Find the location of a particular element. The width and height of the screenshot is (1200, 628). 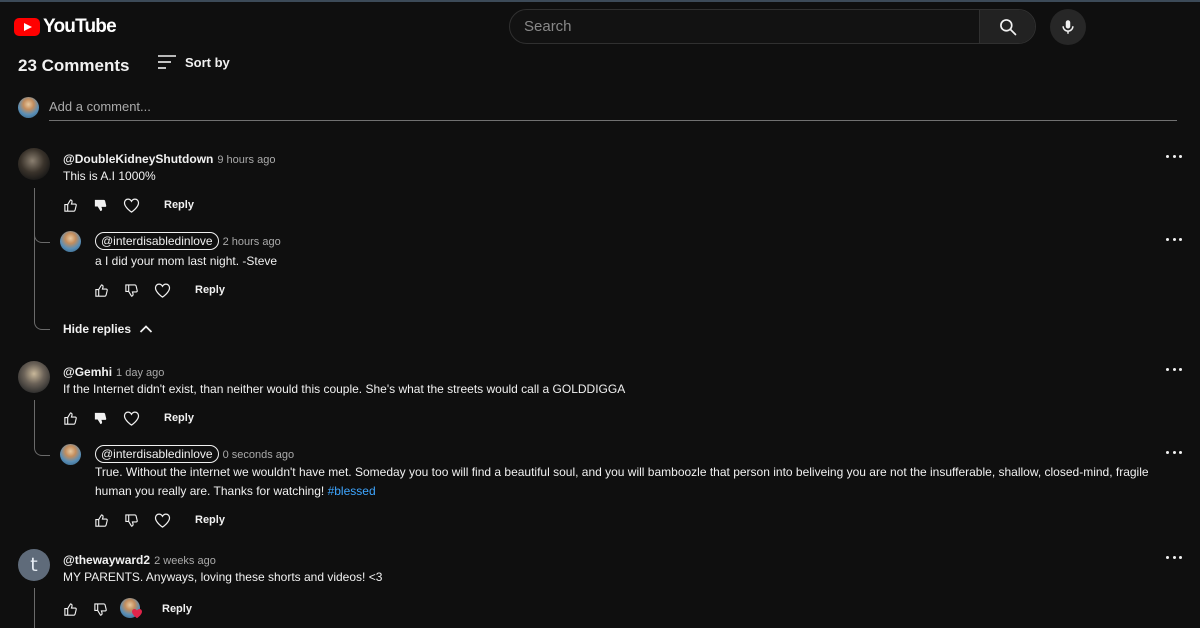

search-icon is located at coordinates (1007, 26).